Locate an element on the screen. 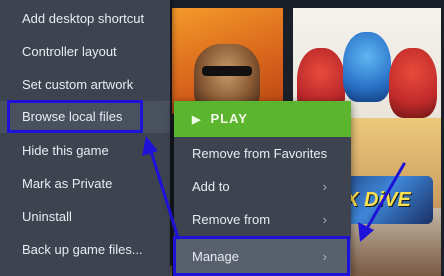 The height and width of the screenshot is (276, 444). arrow-to-manage-line is located at coordinates (385, 197).